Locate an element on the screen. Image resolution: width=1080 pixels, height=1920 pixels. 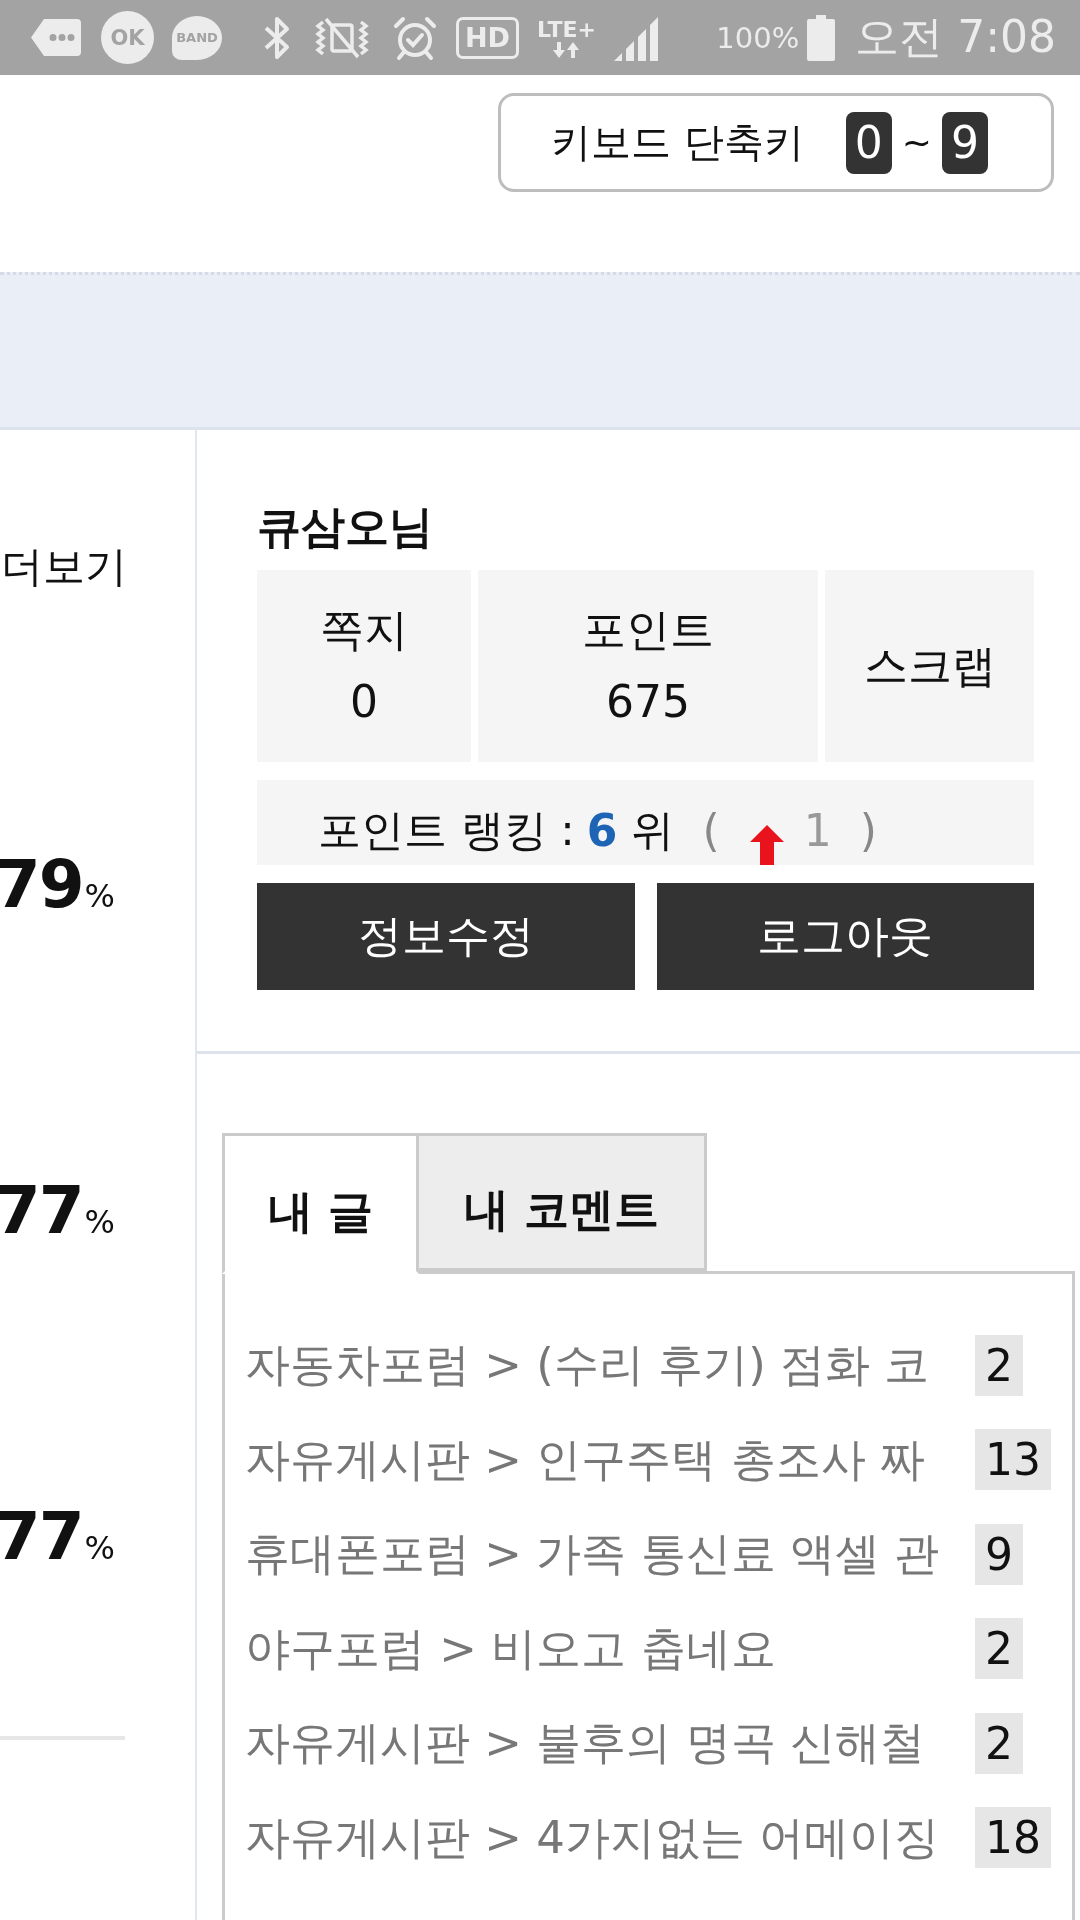
ranking-change: 1 is located at coordinates (817, 830).